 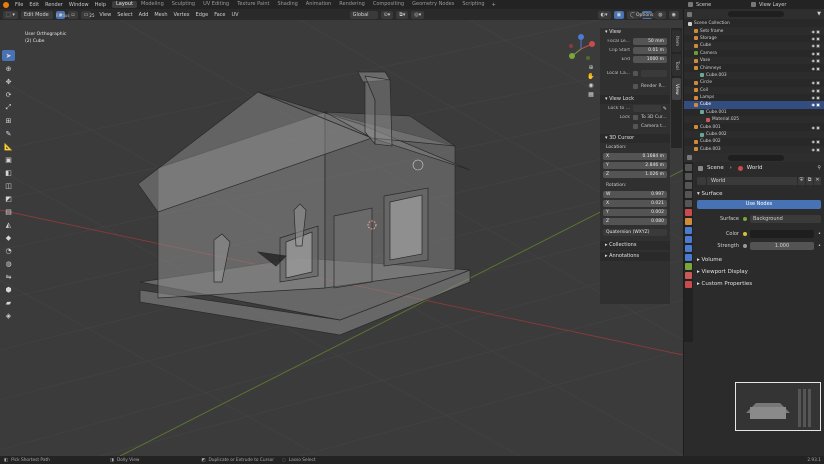 I want to click on menu-face: Face, so click(x=219, y=15).